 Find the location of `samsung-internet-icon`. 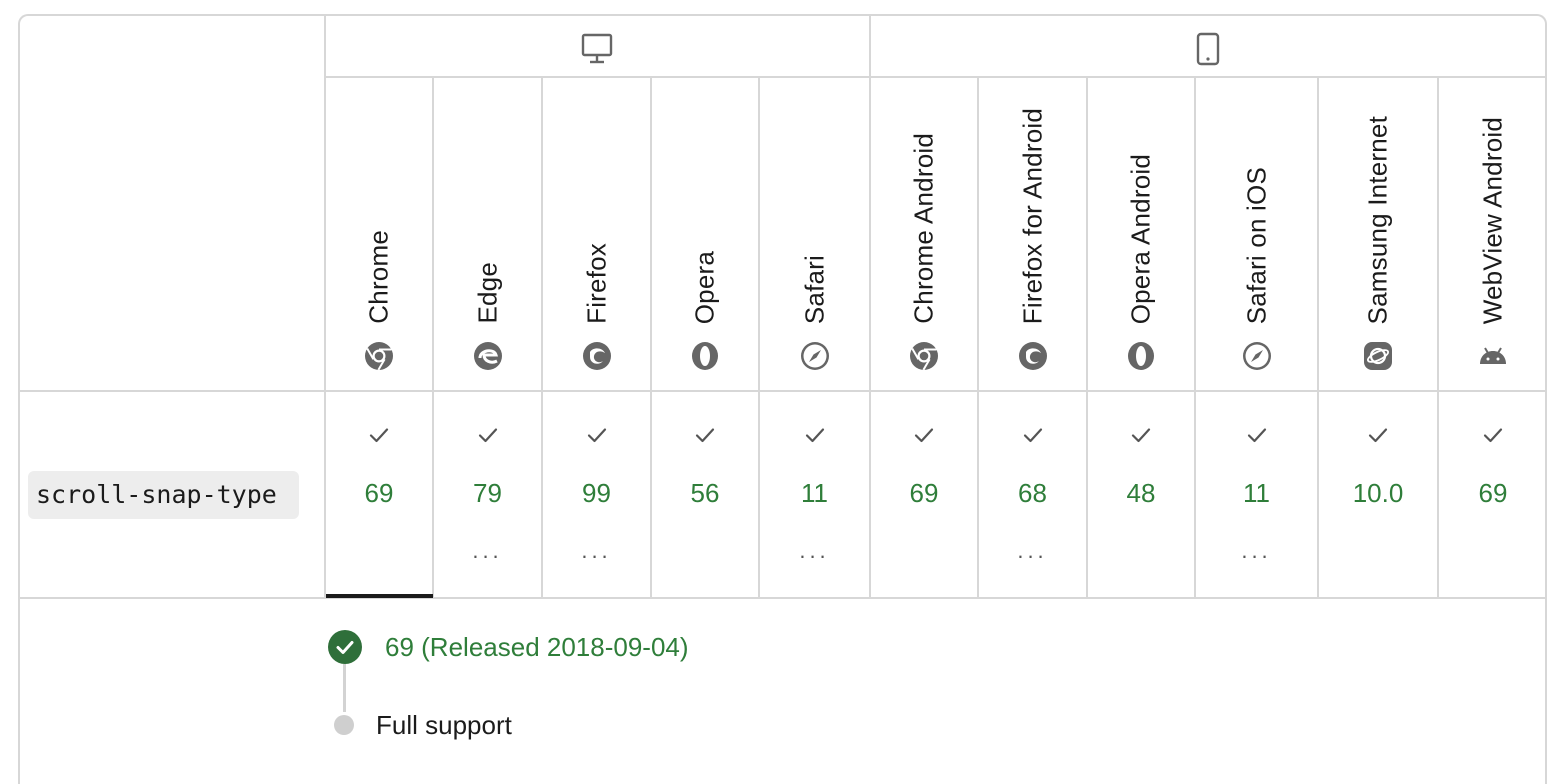

samsung-internet-icon is located at coordinates (1378, 356).